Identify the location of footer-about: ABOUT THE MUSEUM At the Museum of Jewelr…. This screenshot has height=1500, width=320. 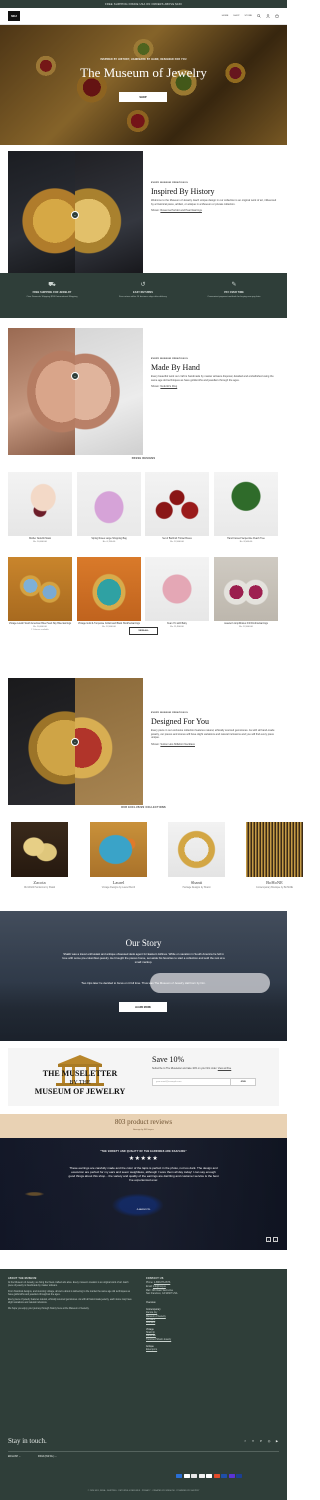
(70, 1294).